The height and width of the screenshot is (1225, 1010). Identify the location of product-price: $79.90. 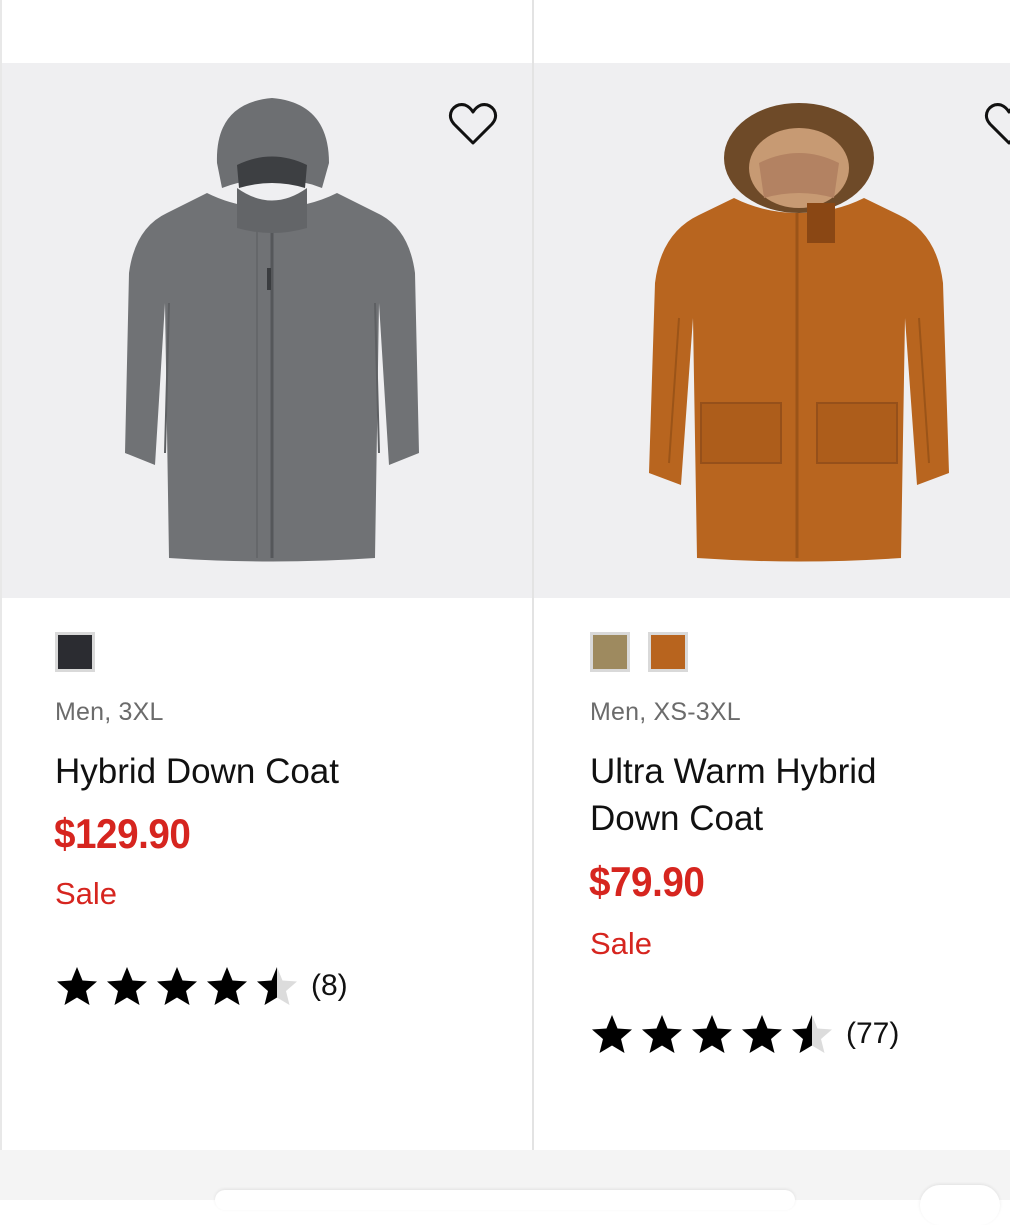
(647, 881).